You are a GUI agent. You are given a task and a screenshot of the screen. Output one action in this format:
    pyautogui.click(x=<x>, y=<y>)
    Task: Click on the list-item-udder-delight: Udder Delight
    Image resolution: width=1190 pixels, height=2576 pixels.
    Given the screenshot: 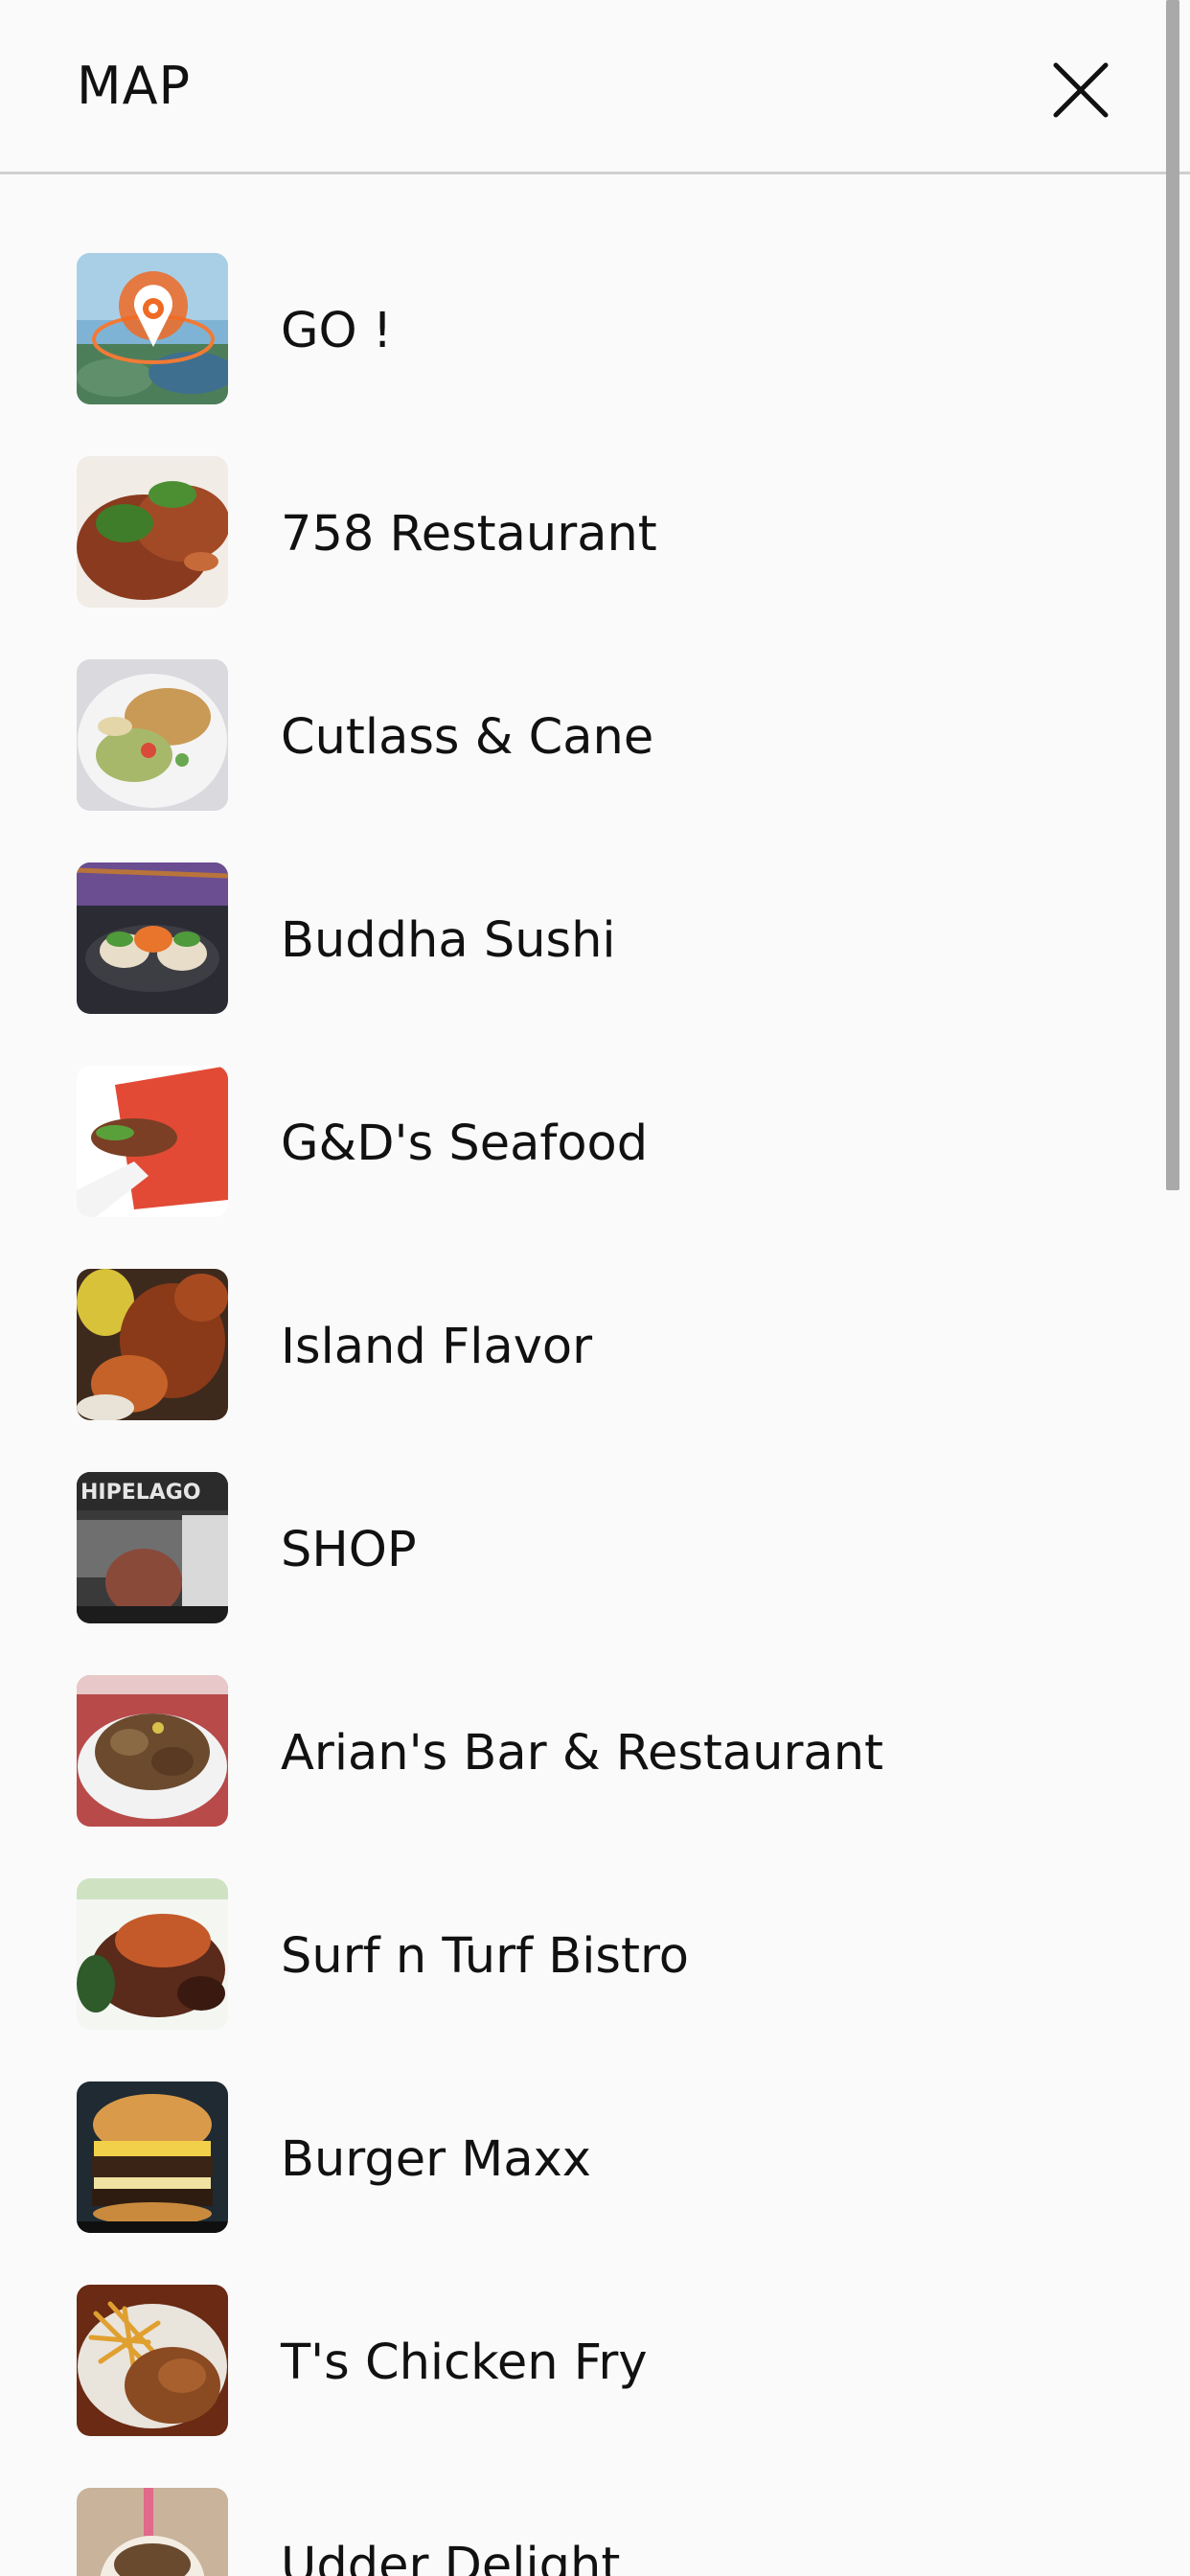 What is the action you would take?
    pyautogui.click(x=575, y=2492)
    